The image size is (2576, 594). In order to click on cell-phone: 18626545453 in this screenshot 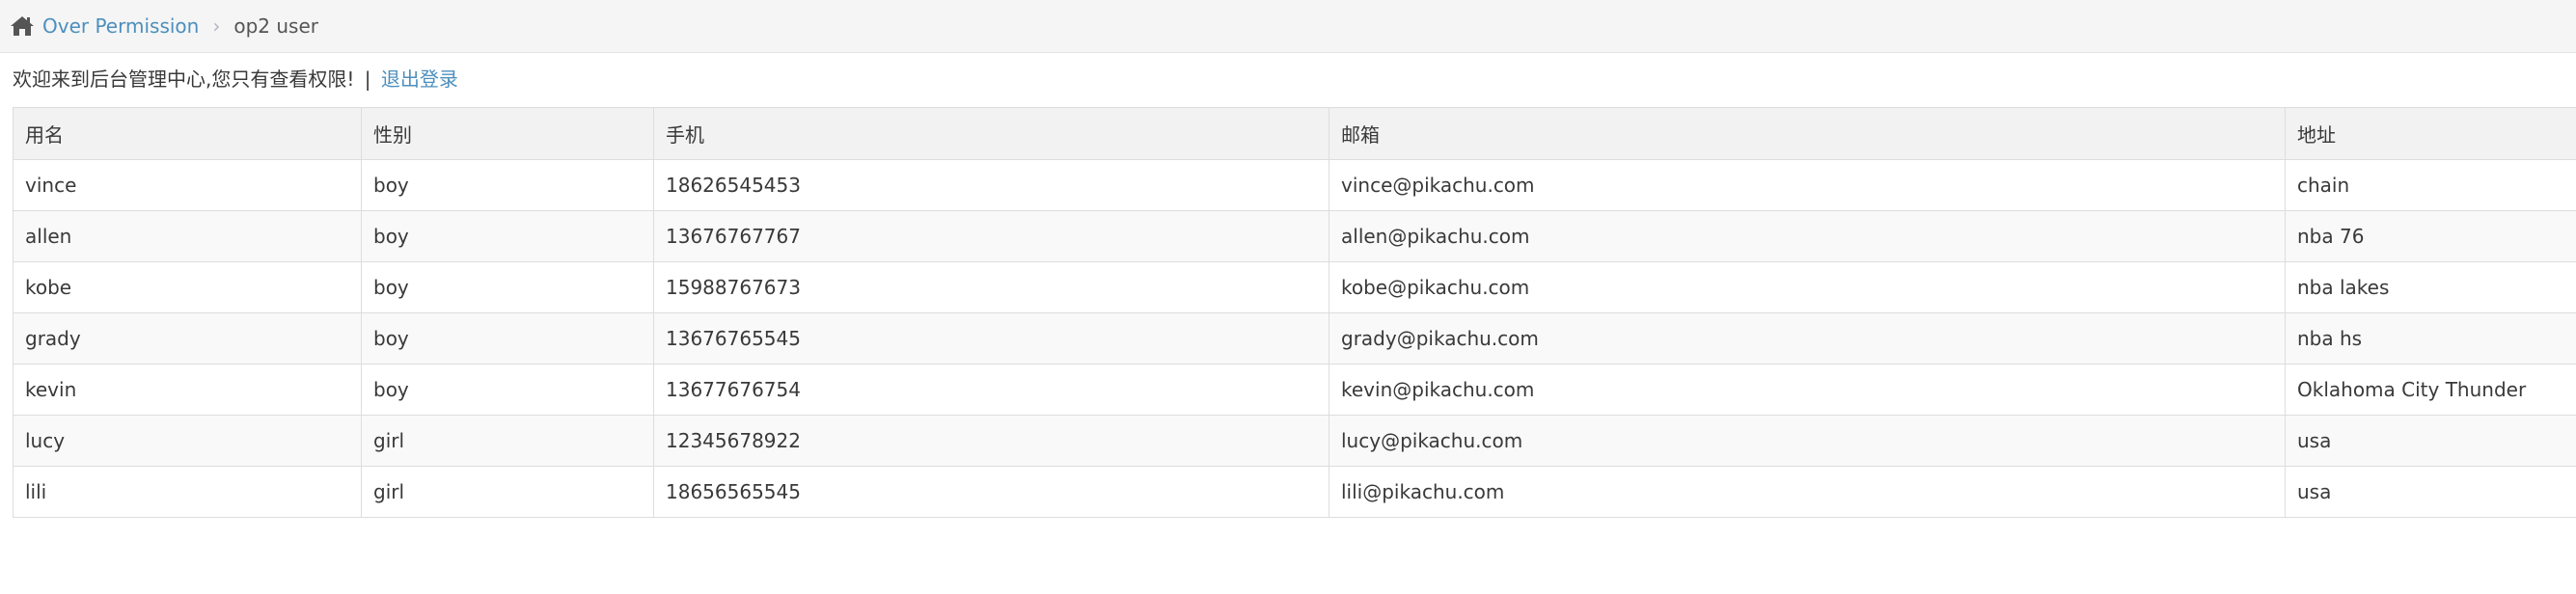, I will do `click(991, 185)`.